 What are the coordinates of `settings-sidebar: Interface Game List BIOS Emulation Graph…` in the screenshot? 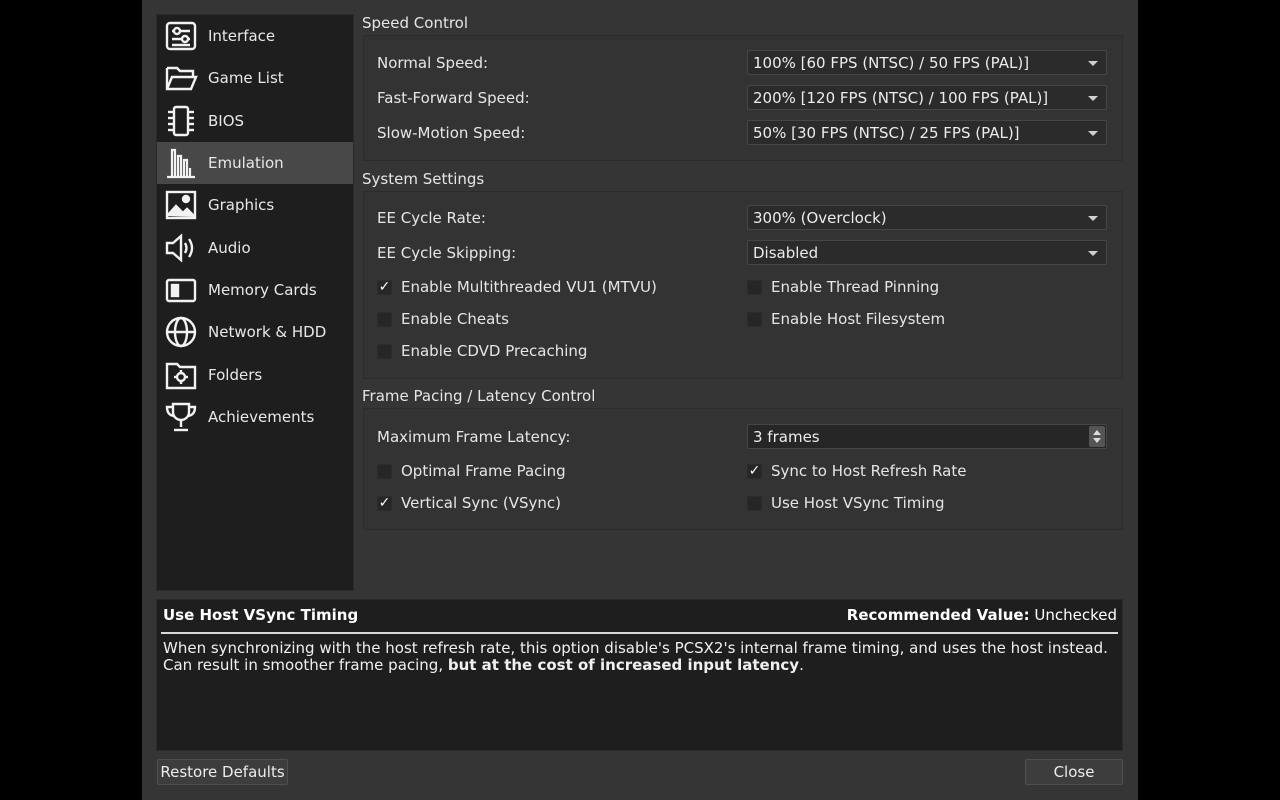 It's located at (255, 302).